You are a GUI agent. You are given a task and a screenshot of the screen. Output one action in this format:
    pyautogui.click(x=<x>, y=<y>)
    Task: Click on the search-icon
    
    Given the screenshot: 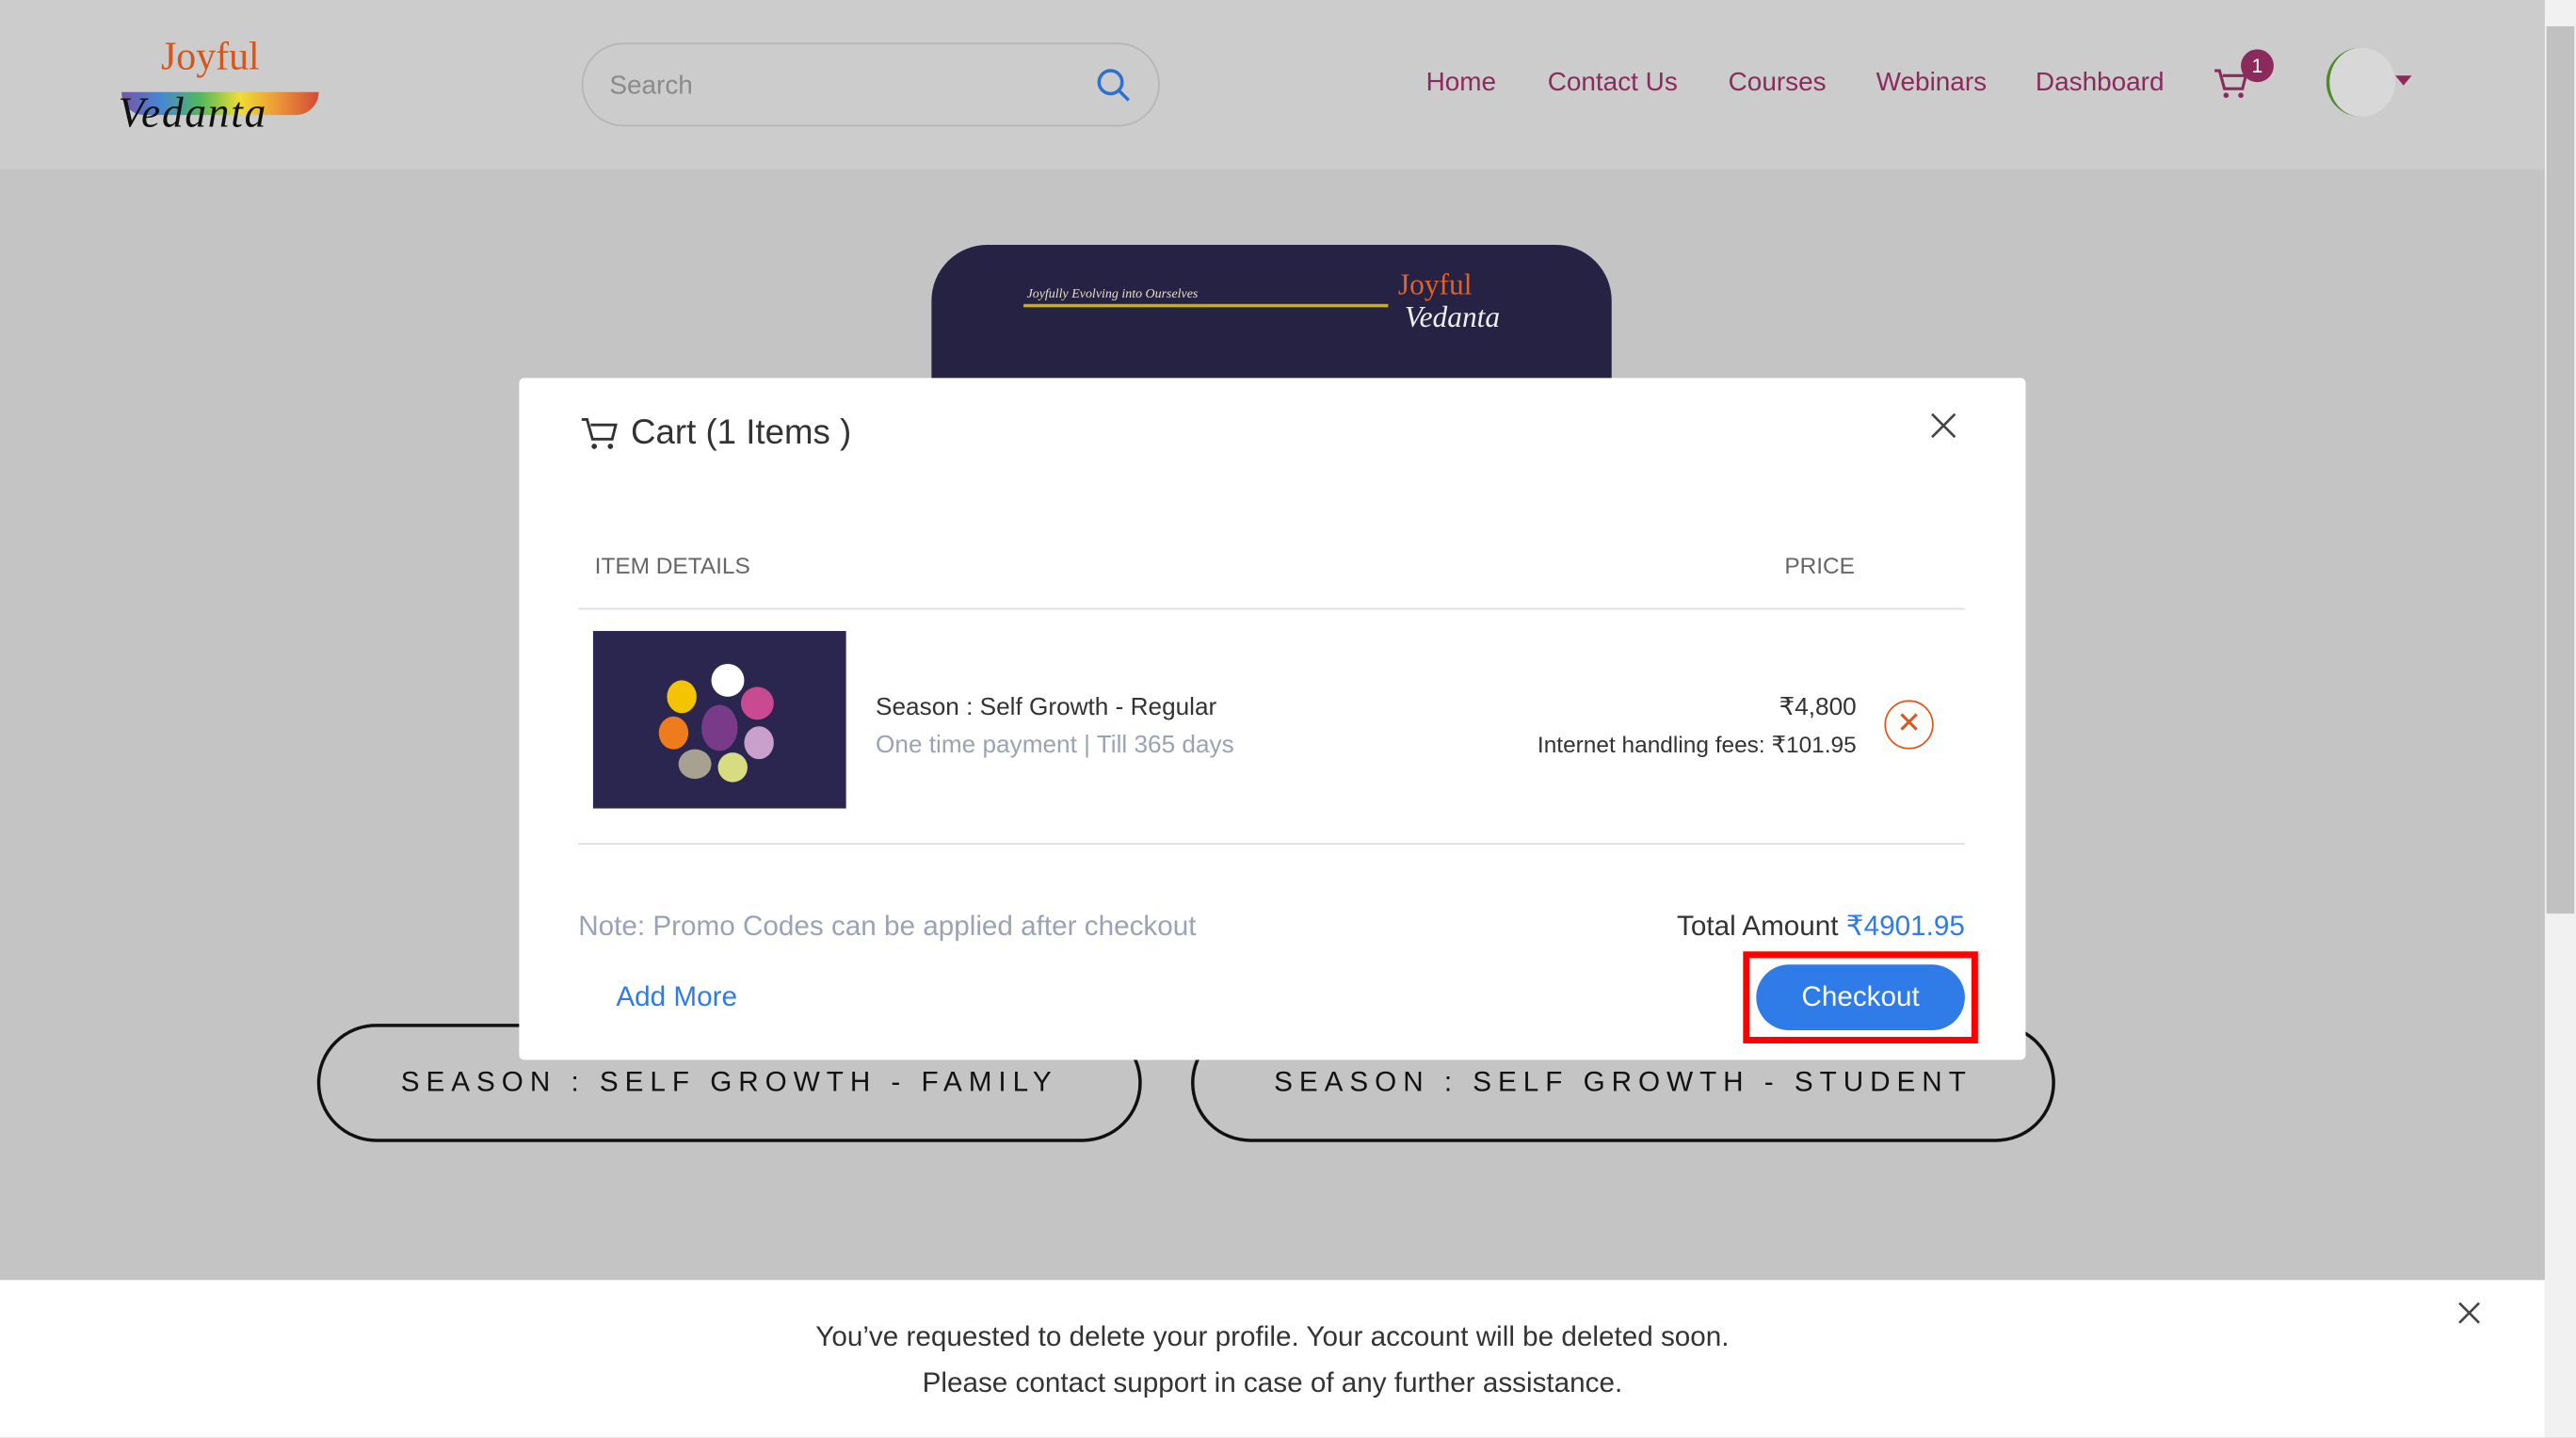 What is the action you would take?
    pyautogui.click(x=1114, y=86)
    